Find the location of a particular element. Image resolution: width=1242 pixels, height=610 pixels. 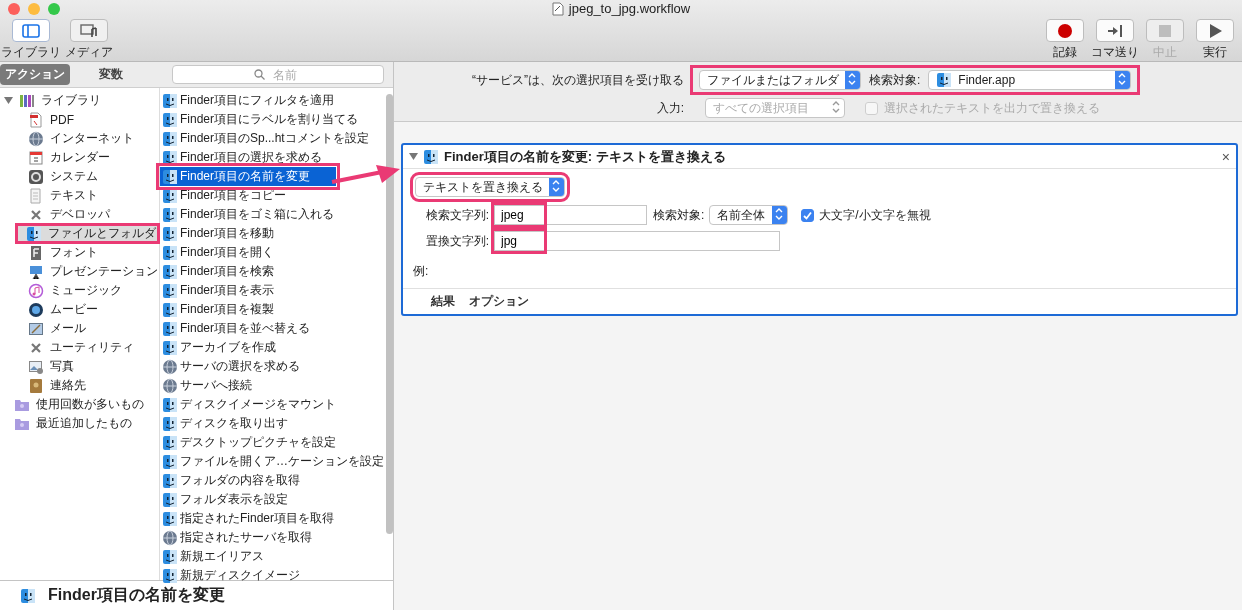

action-item: ディスクを取り出す is located at coordinates (272, 423).